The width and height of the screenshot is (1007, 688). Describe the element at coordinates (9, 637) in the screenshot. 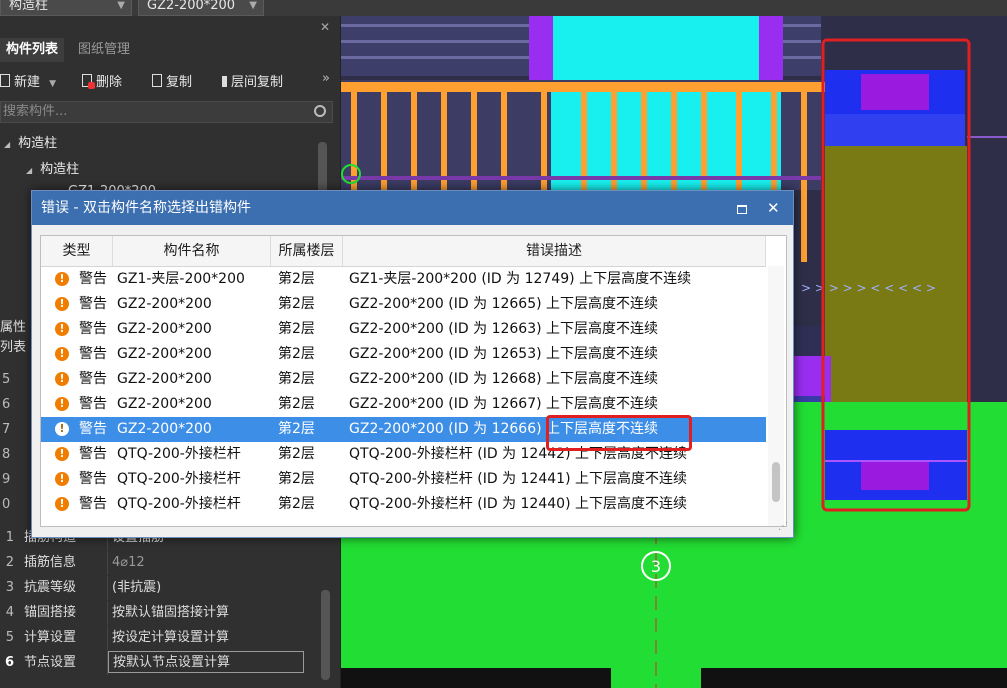

I see `row-number: 5` at that location.